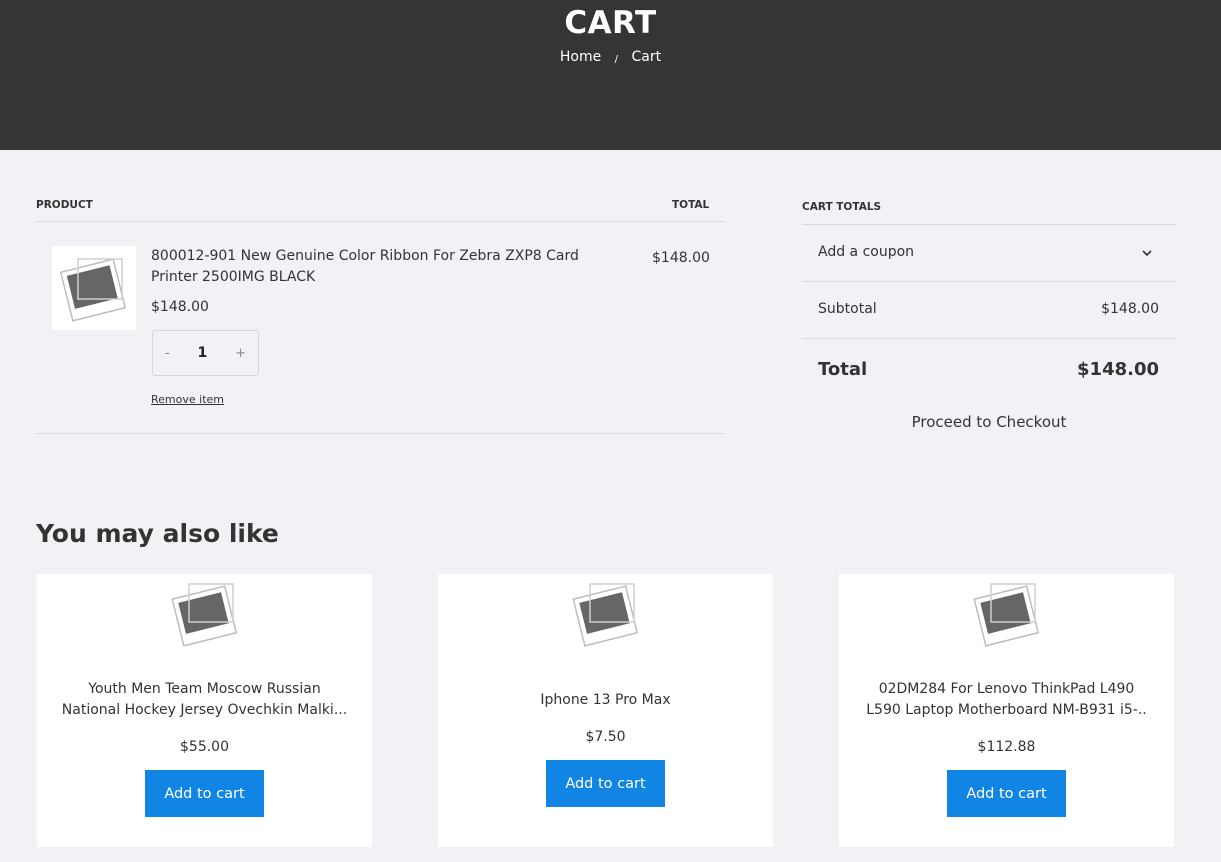 This screenshot has height=862, width=1221. What do you see at coordinates (605, 737) in the screenshot?
I see `product-card-price: $7.50` at bounding box center [605, 737].